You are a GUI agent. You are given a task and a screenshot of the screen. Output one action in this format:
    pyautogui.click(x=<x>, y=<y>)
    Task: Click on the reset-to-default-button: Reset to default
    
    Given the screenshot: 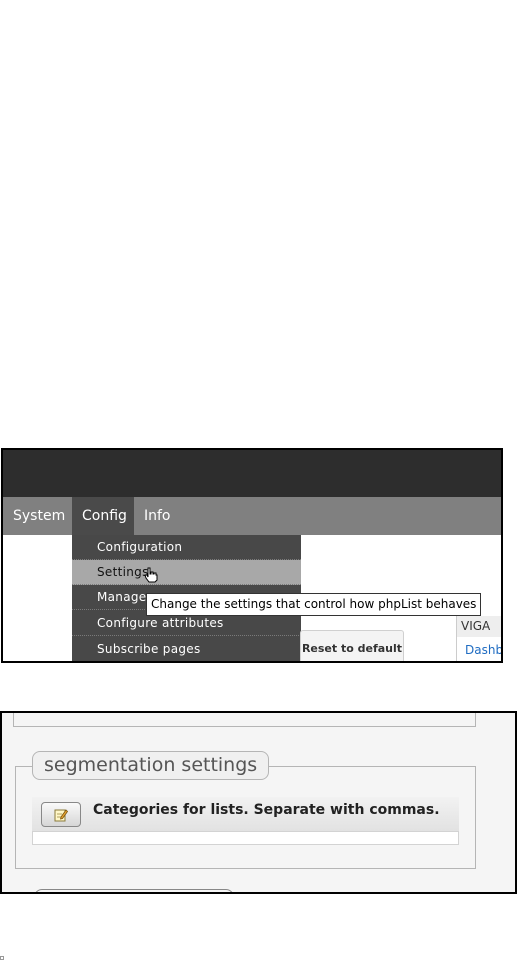 What is the action you would take?
    pyautogui.click(x=352, y=645)
    